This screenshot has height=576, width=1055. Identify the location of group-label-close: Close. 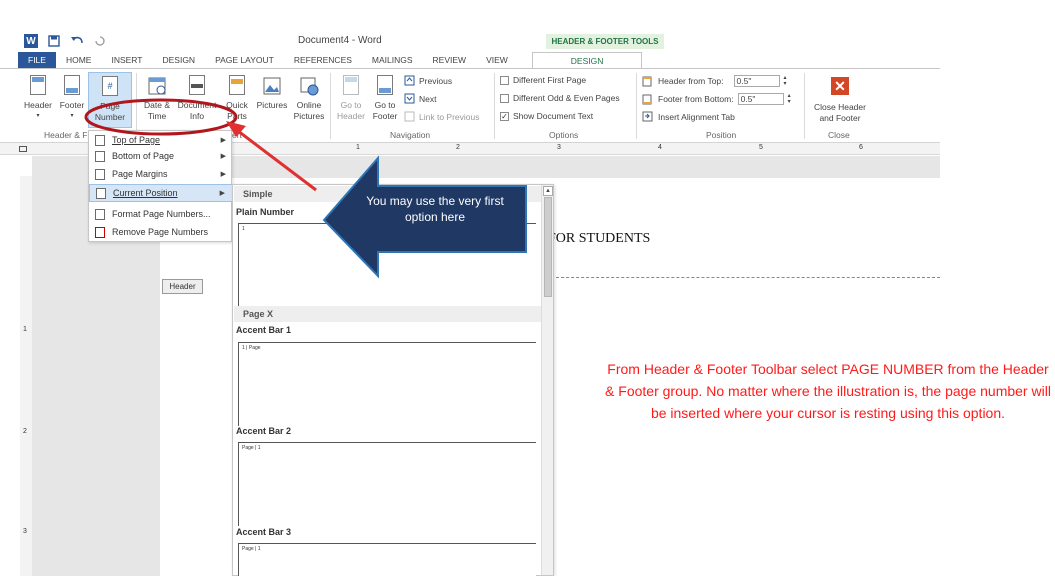
(839, 135).